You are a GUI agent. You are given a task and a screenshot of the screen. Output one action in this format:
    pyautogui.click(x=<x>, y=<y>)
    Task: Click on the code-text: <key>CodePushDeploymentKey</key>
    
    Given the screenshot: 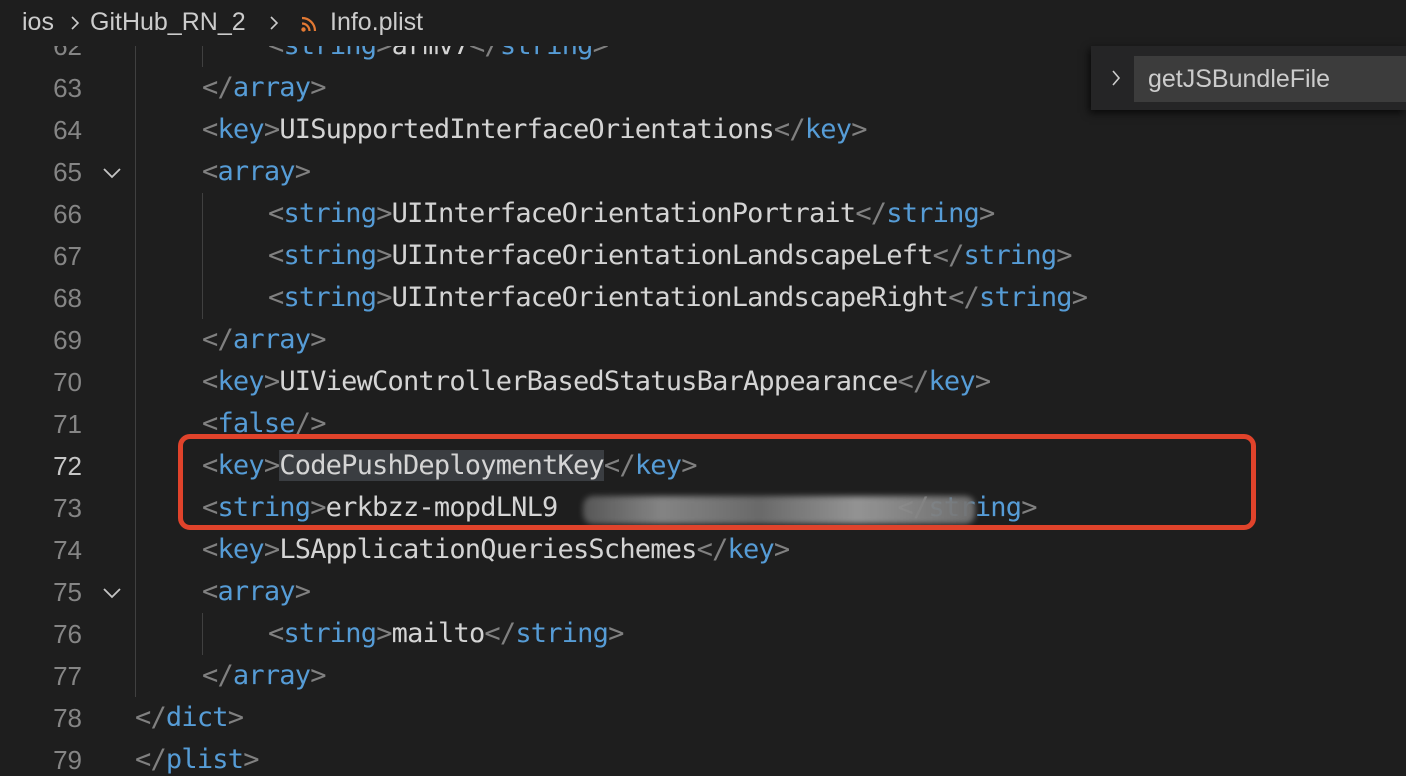 What is the action you would take?
    pyautogui.click(x=449, y=466)
    